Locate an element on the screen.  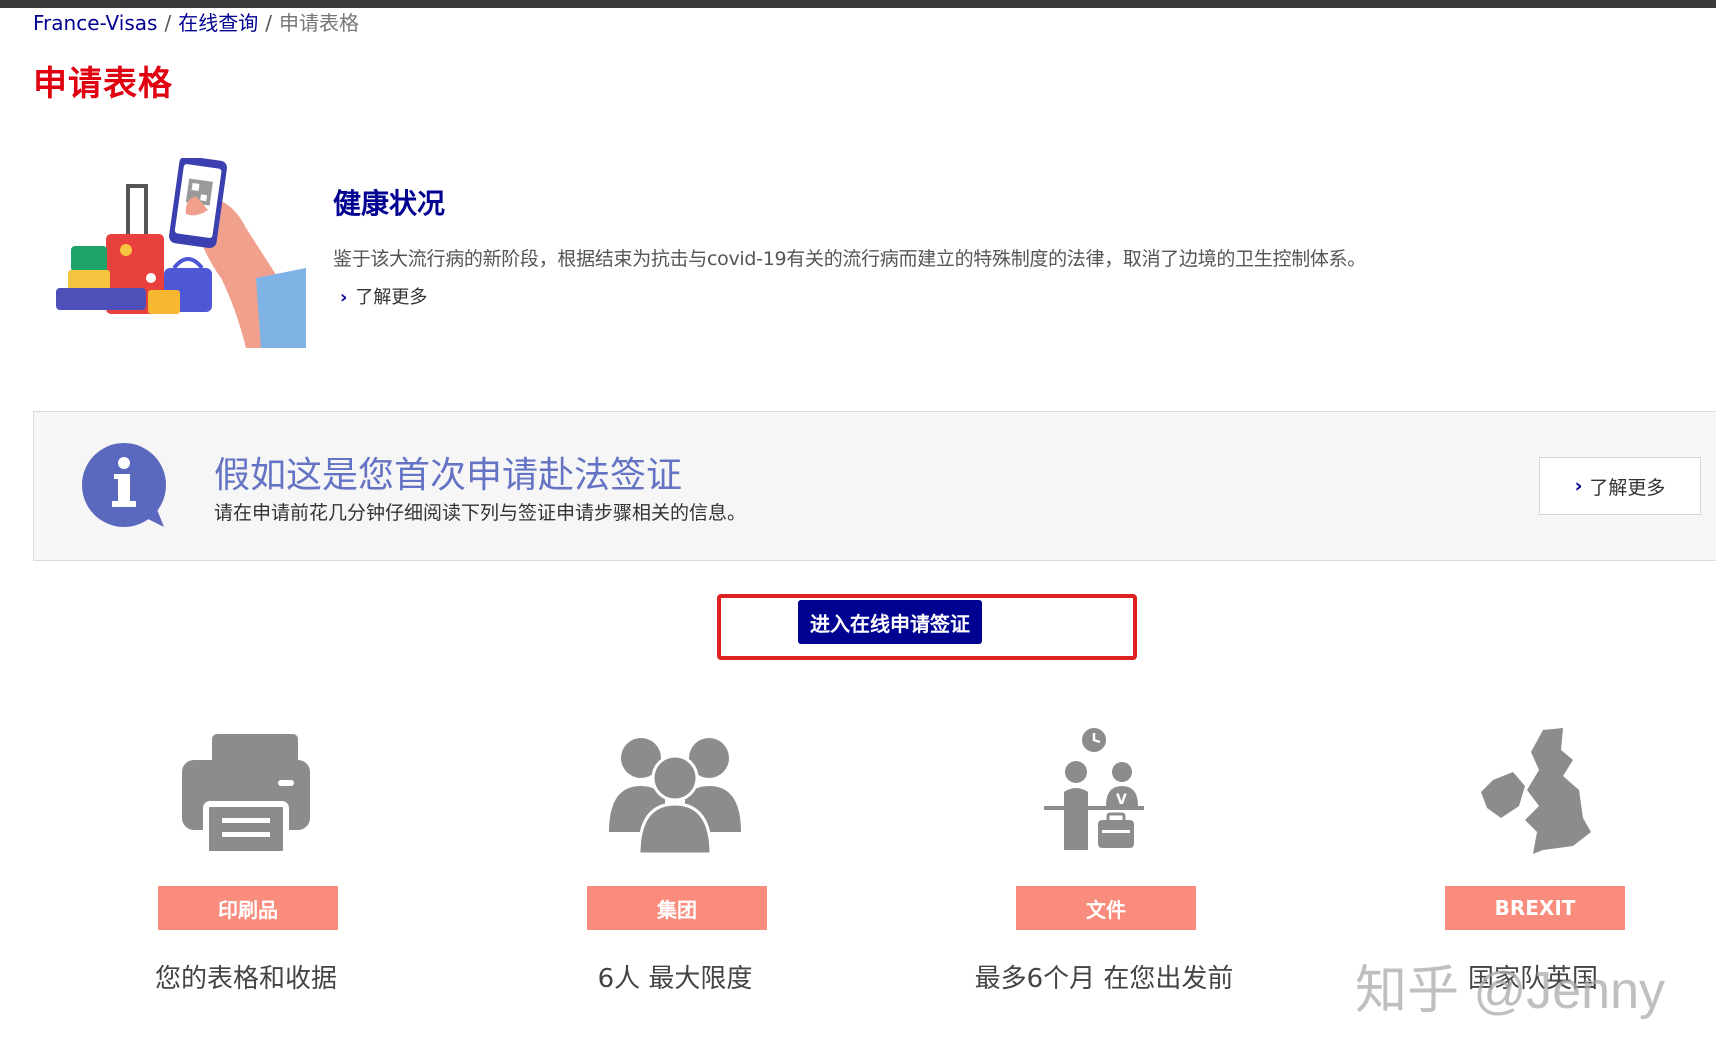
info-panel-title: 假如这是您首次申请赴法签证 is located at coordinates (448, 475).